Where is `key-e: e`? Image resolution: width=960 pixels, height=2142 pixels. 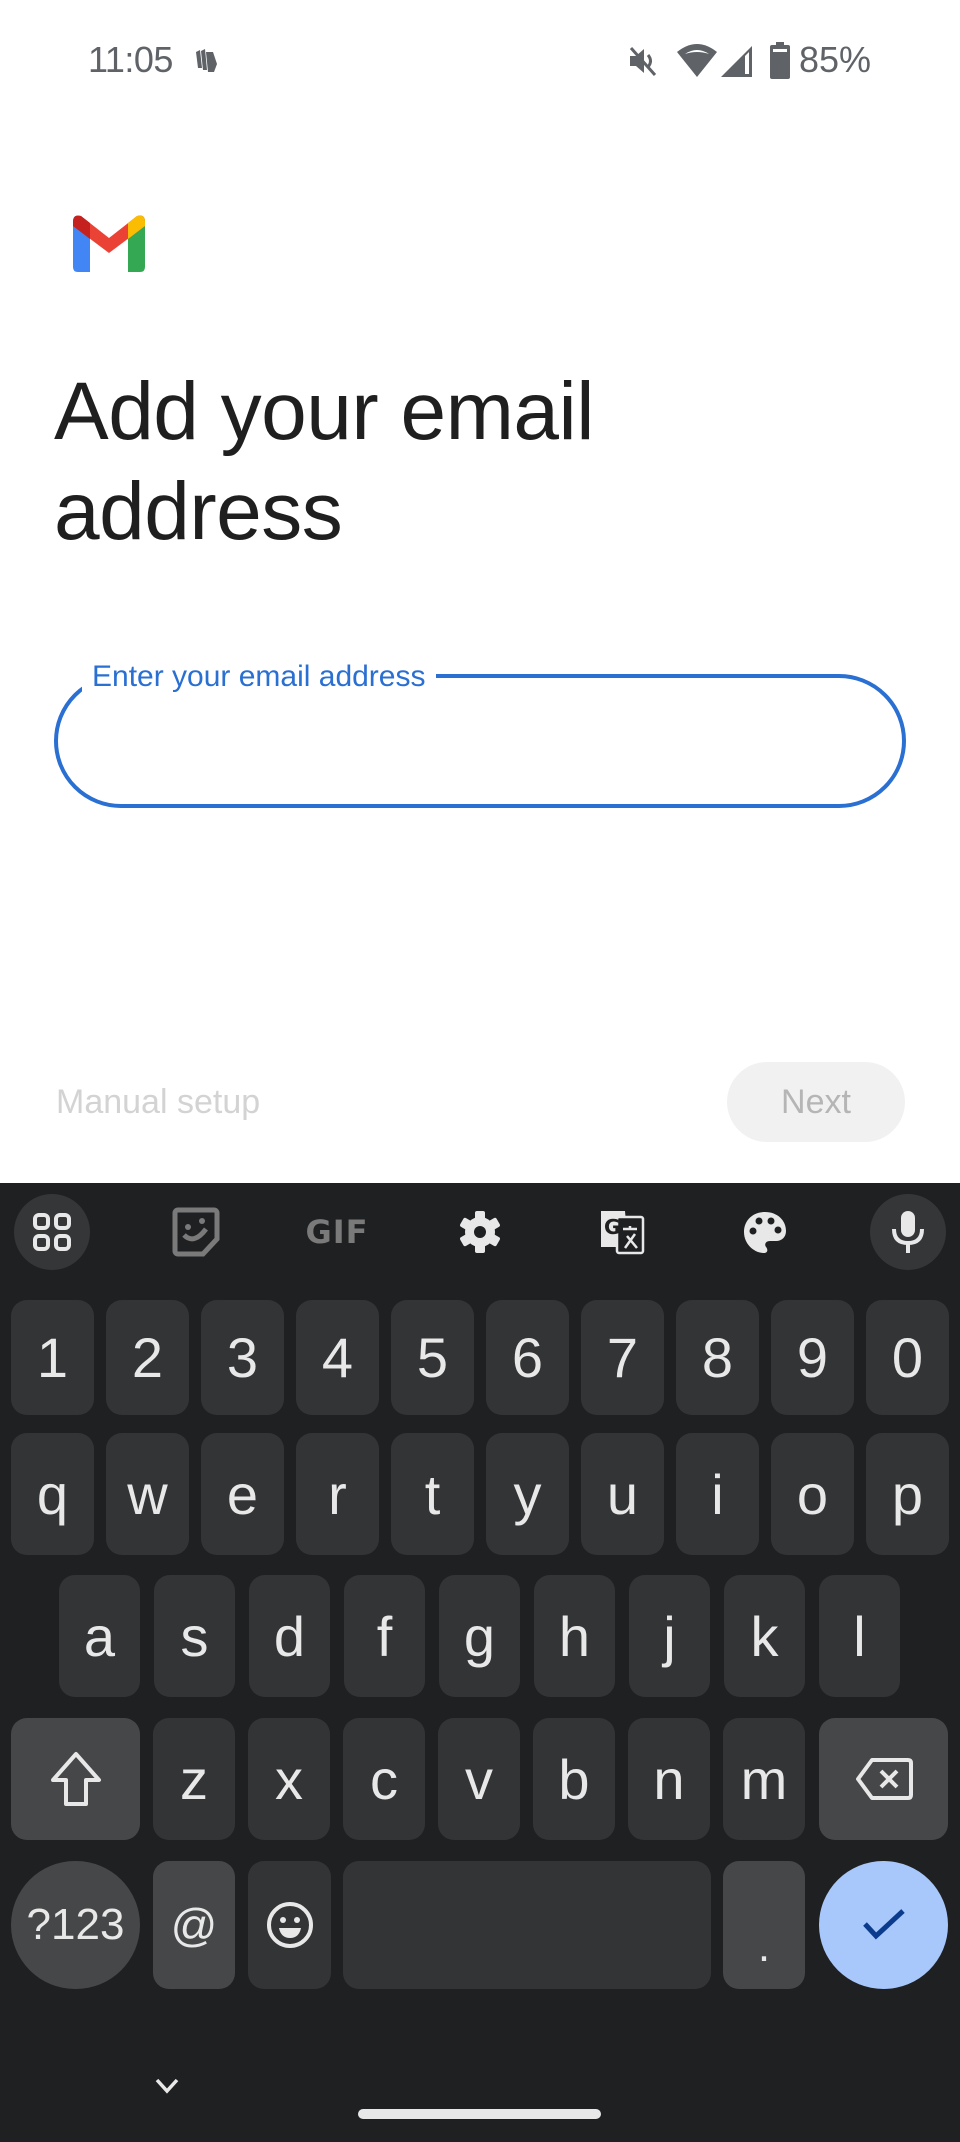
key-e: e is located at coordinates (242, 1494).